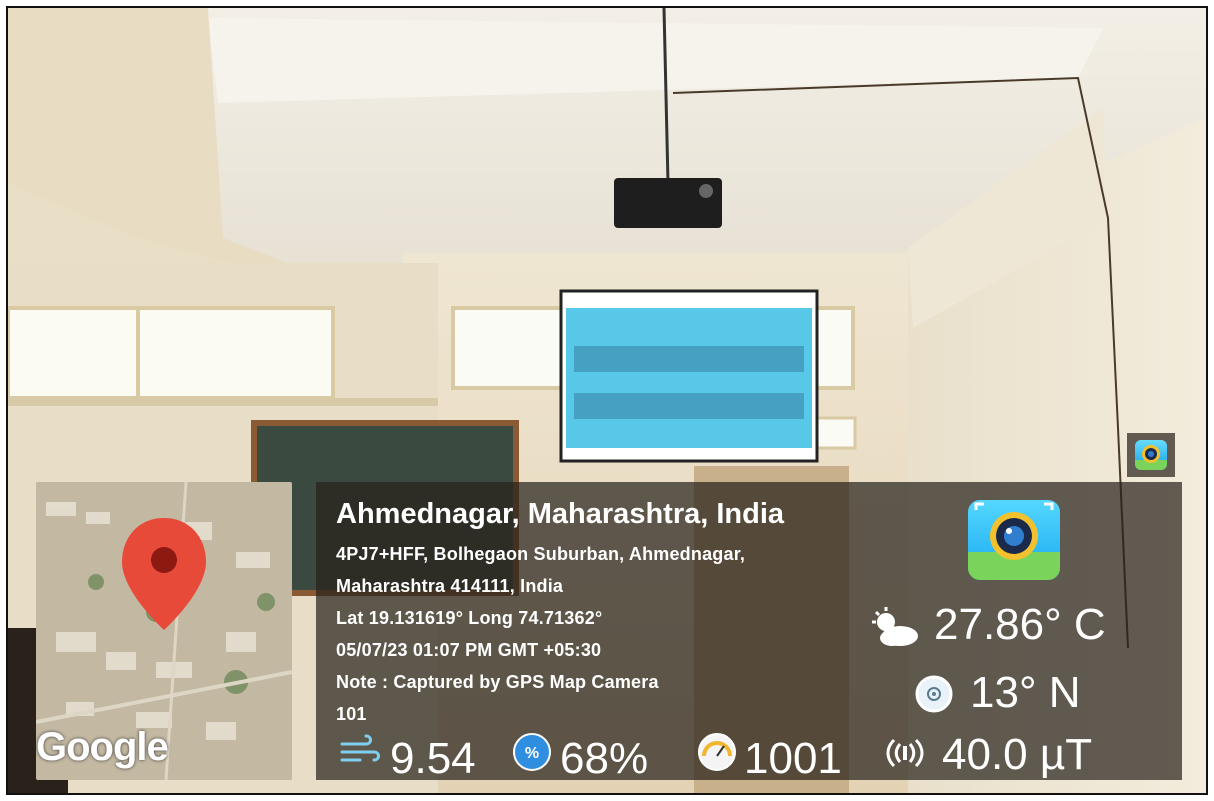  I want to click on note: Note : Captured by GPS Map Camera, so click(497, 682).